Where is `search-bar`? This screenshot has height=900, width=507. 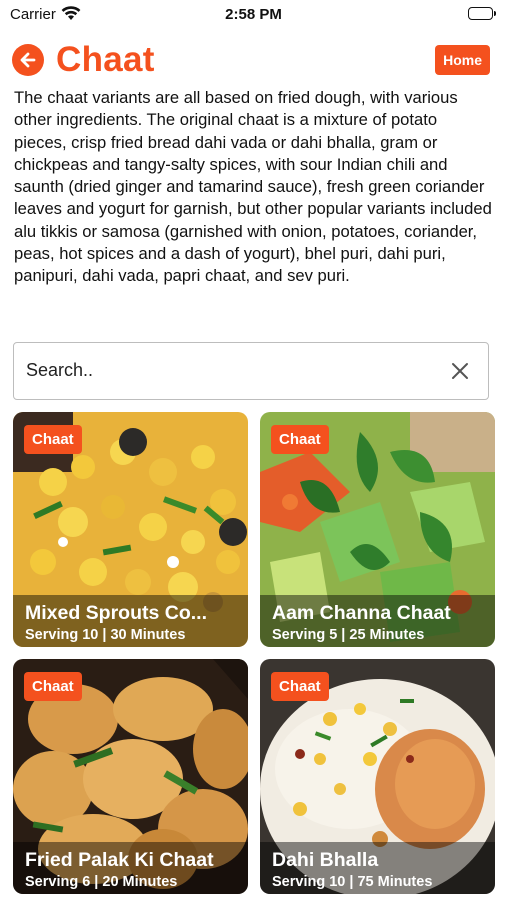 search-bar is located at coordinates (251, 371).